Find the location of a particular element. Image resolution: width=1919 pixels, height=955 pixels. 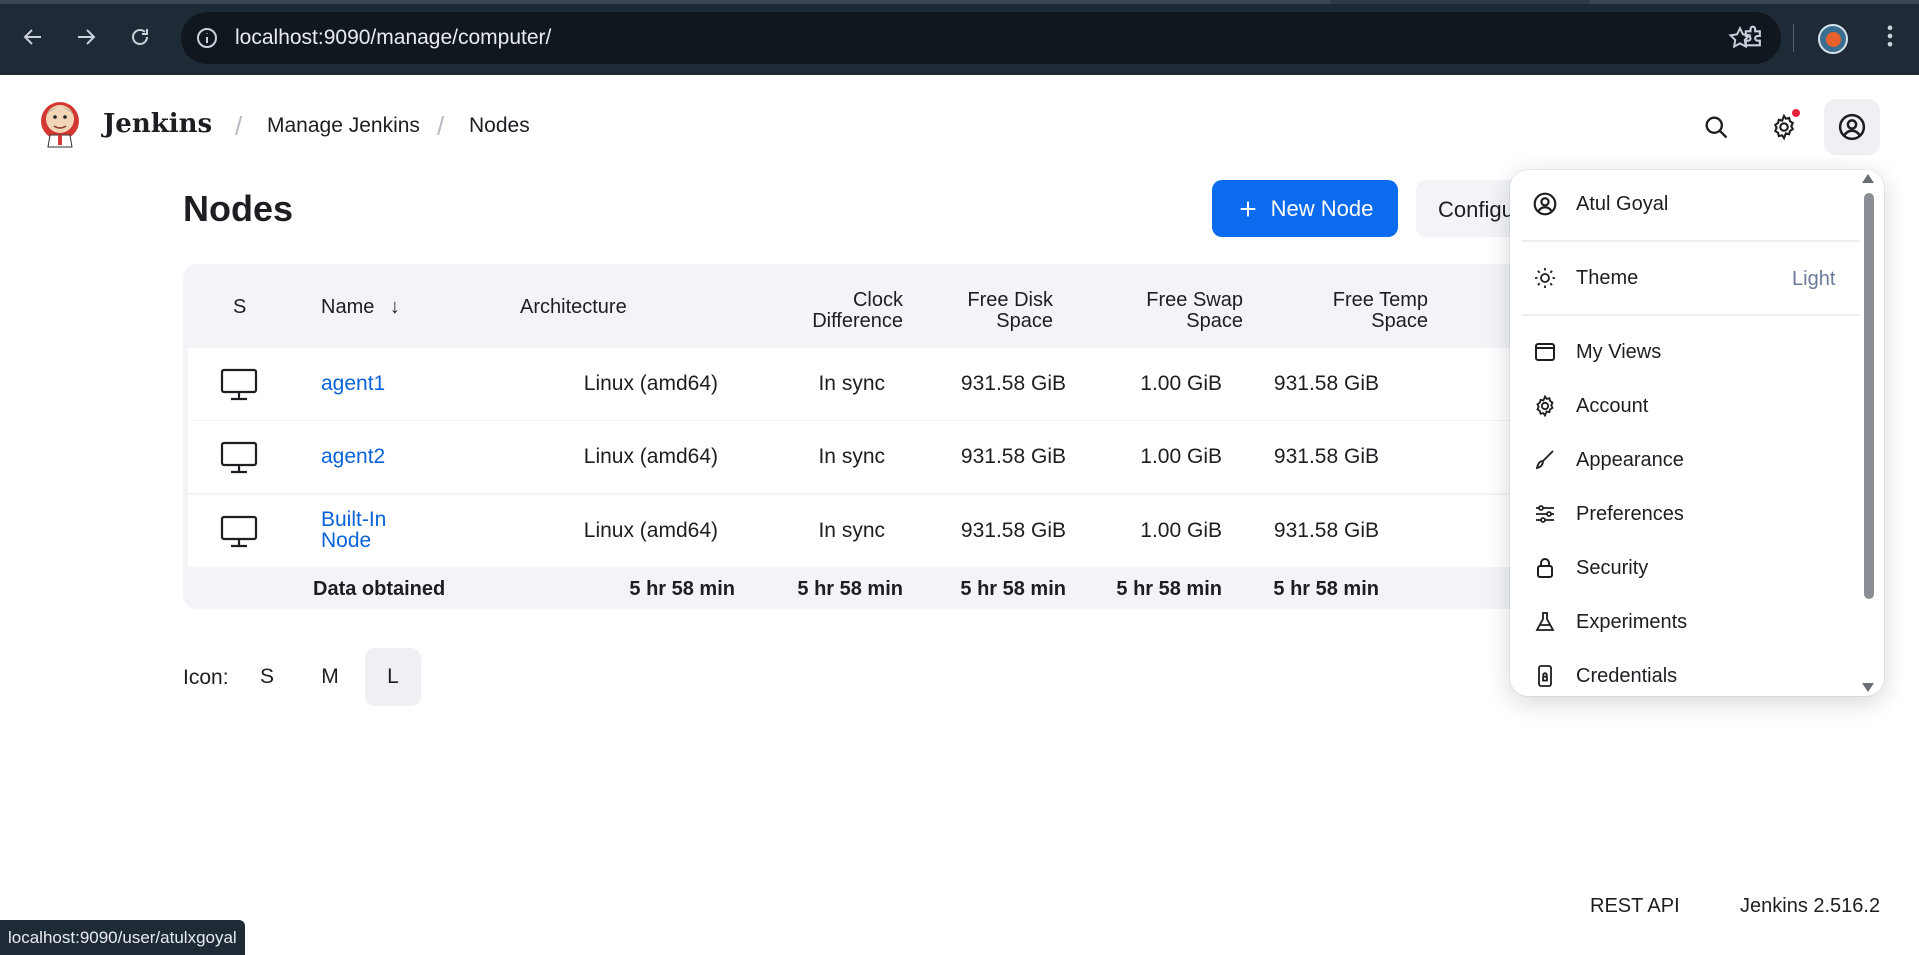

user-menu-button is located at coordinates (1852, 127).